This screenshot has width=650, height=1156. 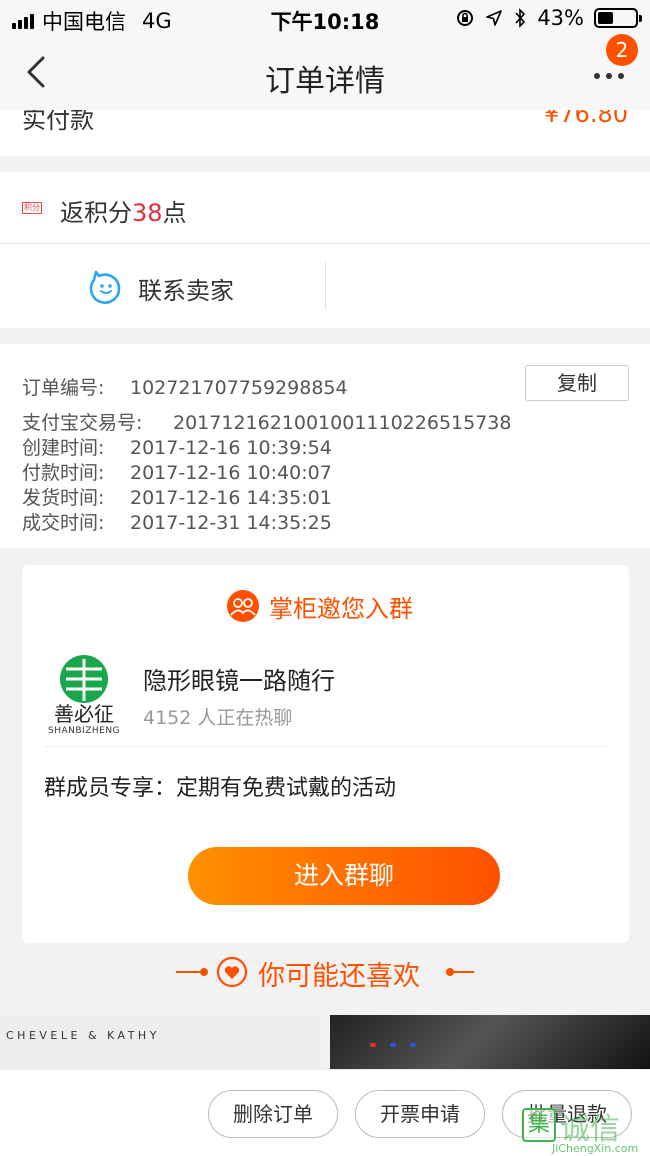 What do you see at coordinates (231, 523) in the screenshot?
I see `info-value: 2017-12-31 14:35:25` at bounding box center [231, 523].